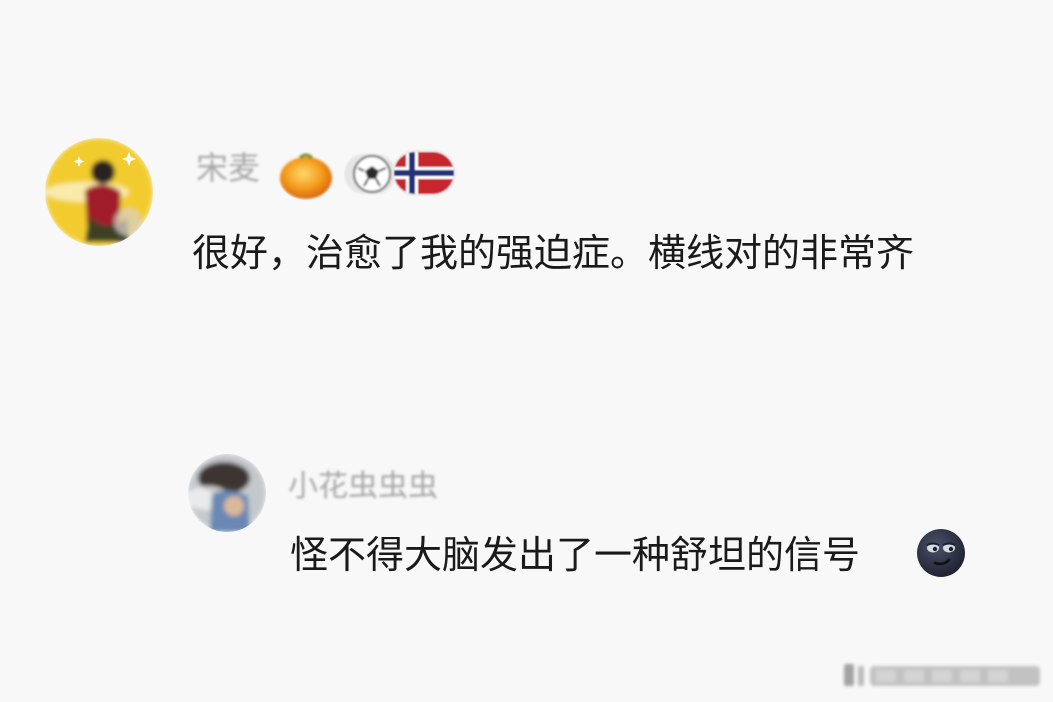  What do you see at coordinates (363, 487) in the screenshot?
I see `username: 小花虫虫虫` at bounding box center [363, 487].